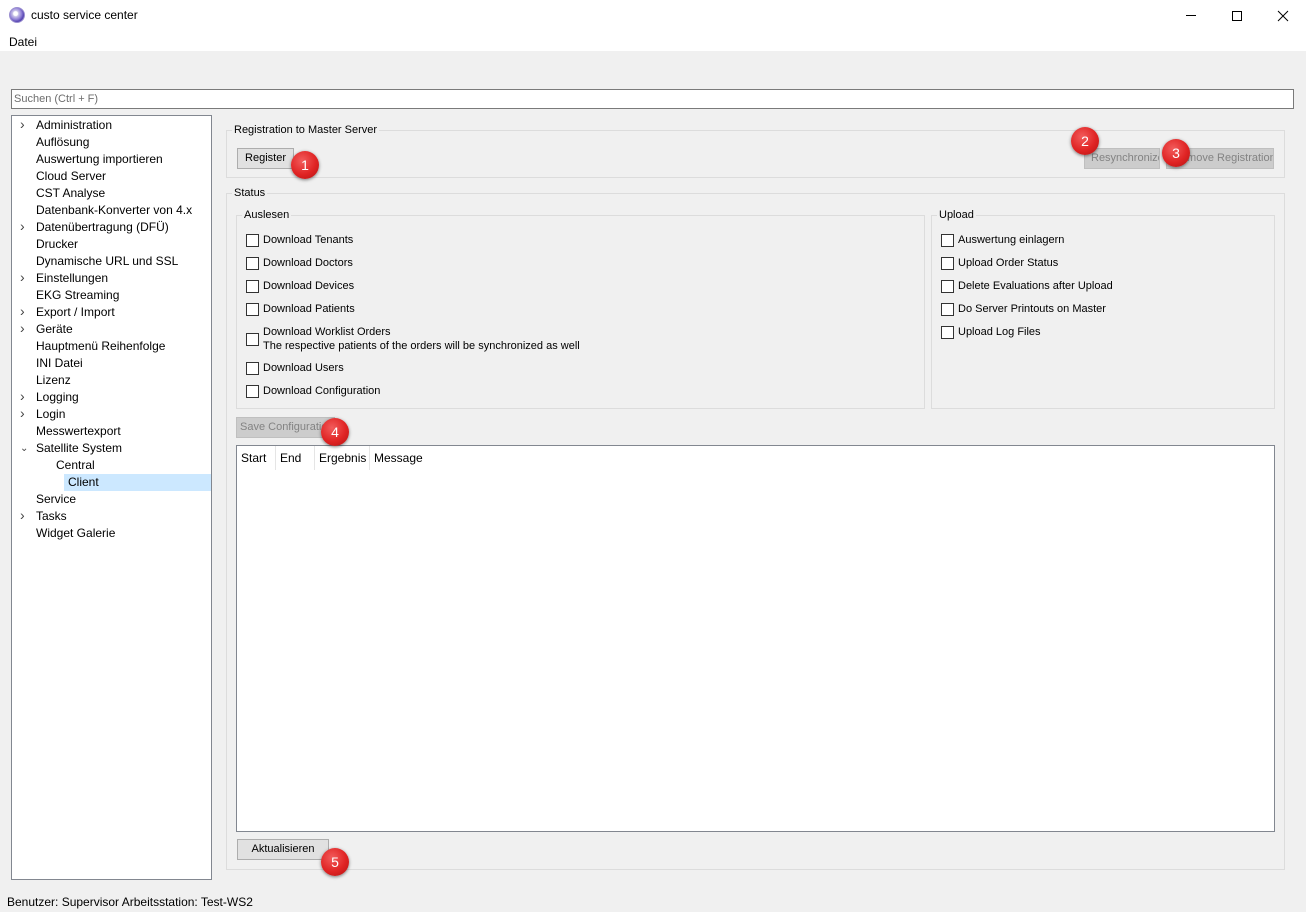 The image size is (1306, 912). I want to click on maximize-button, so click(1237, 15).